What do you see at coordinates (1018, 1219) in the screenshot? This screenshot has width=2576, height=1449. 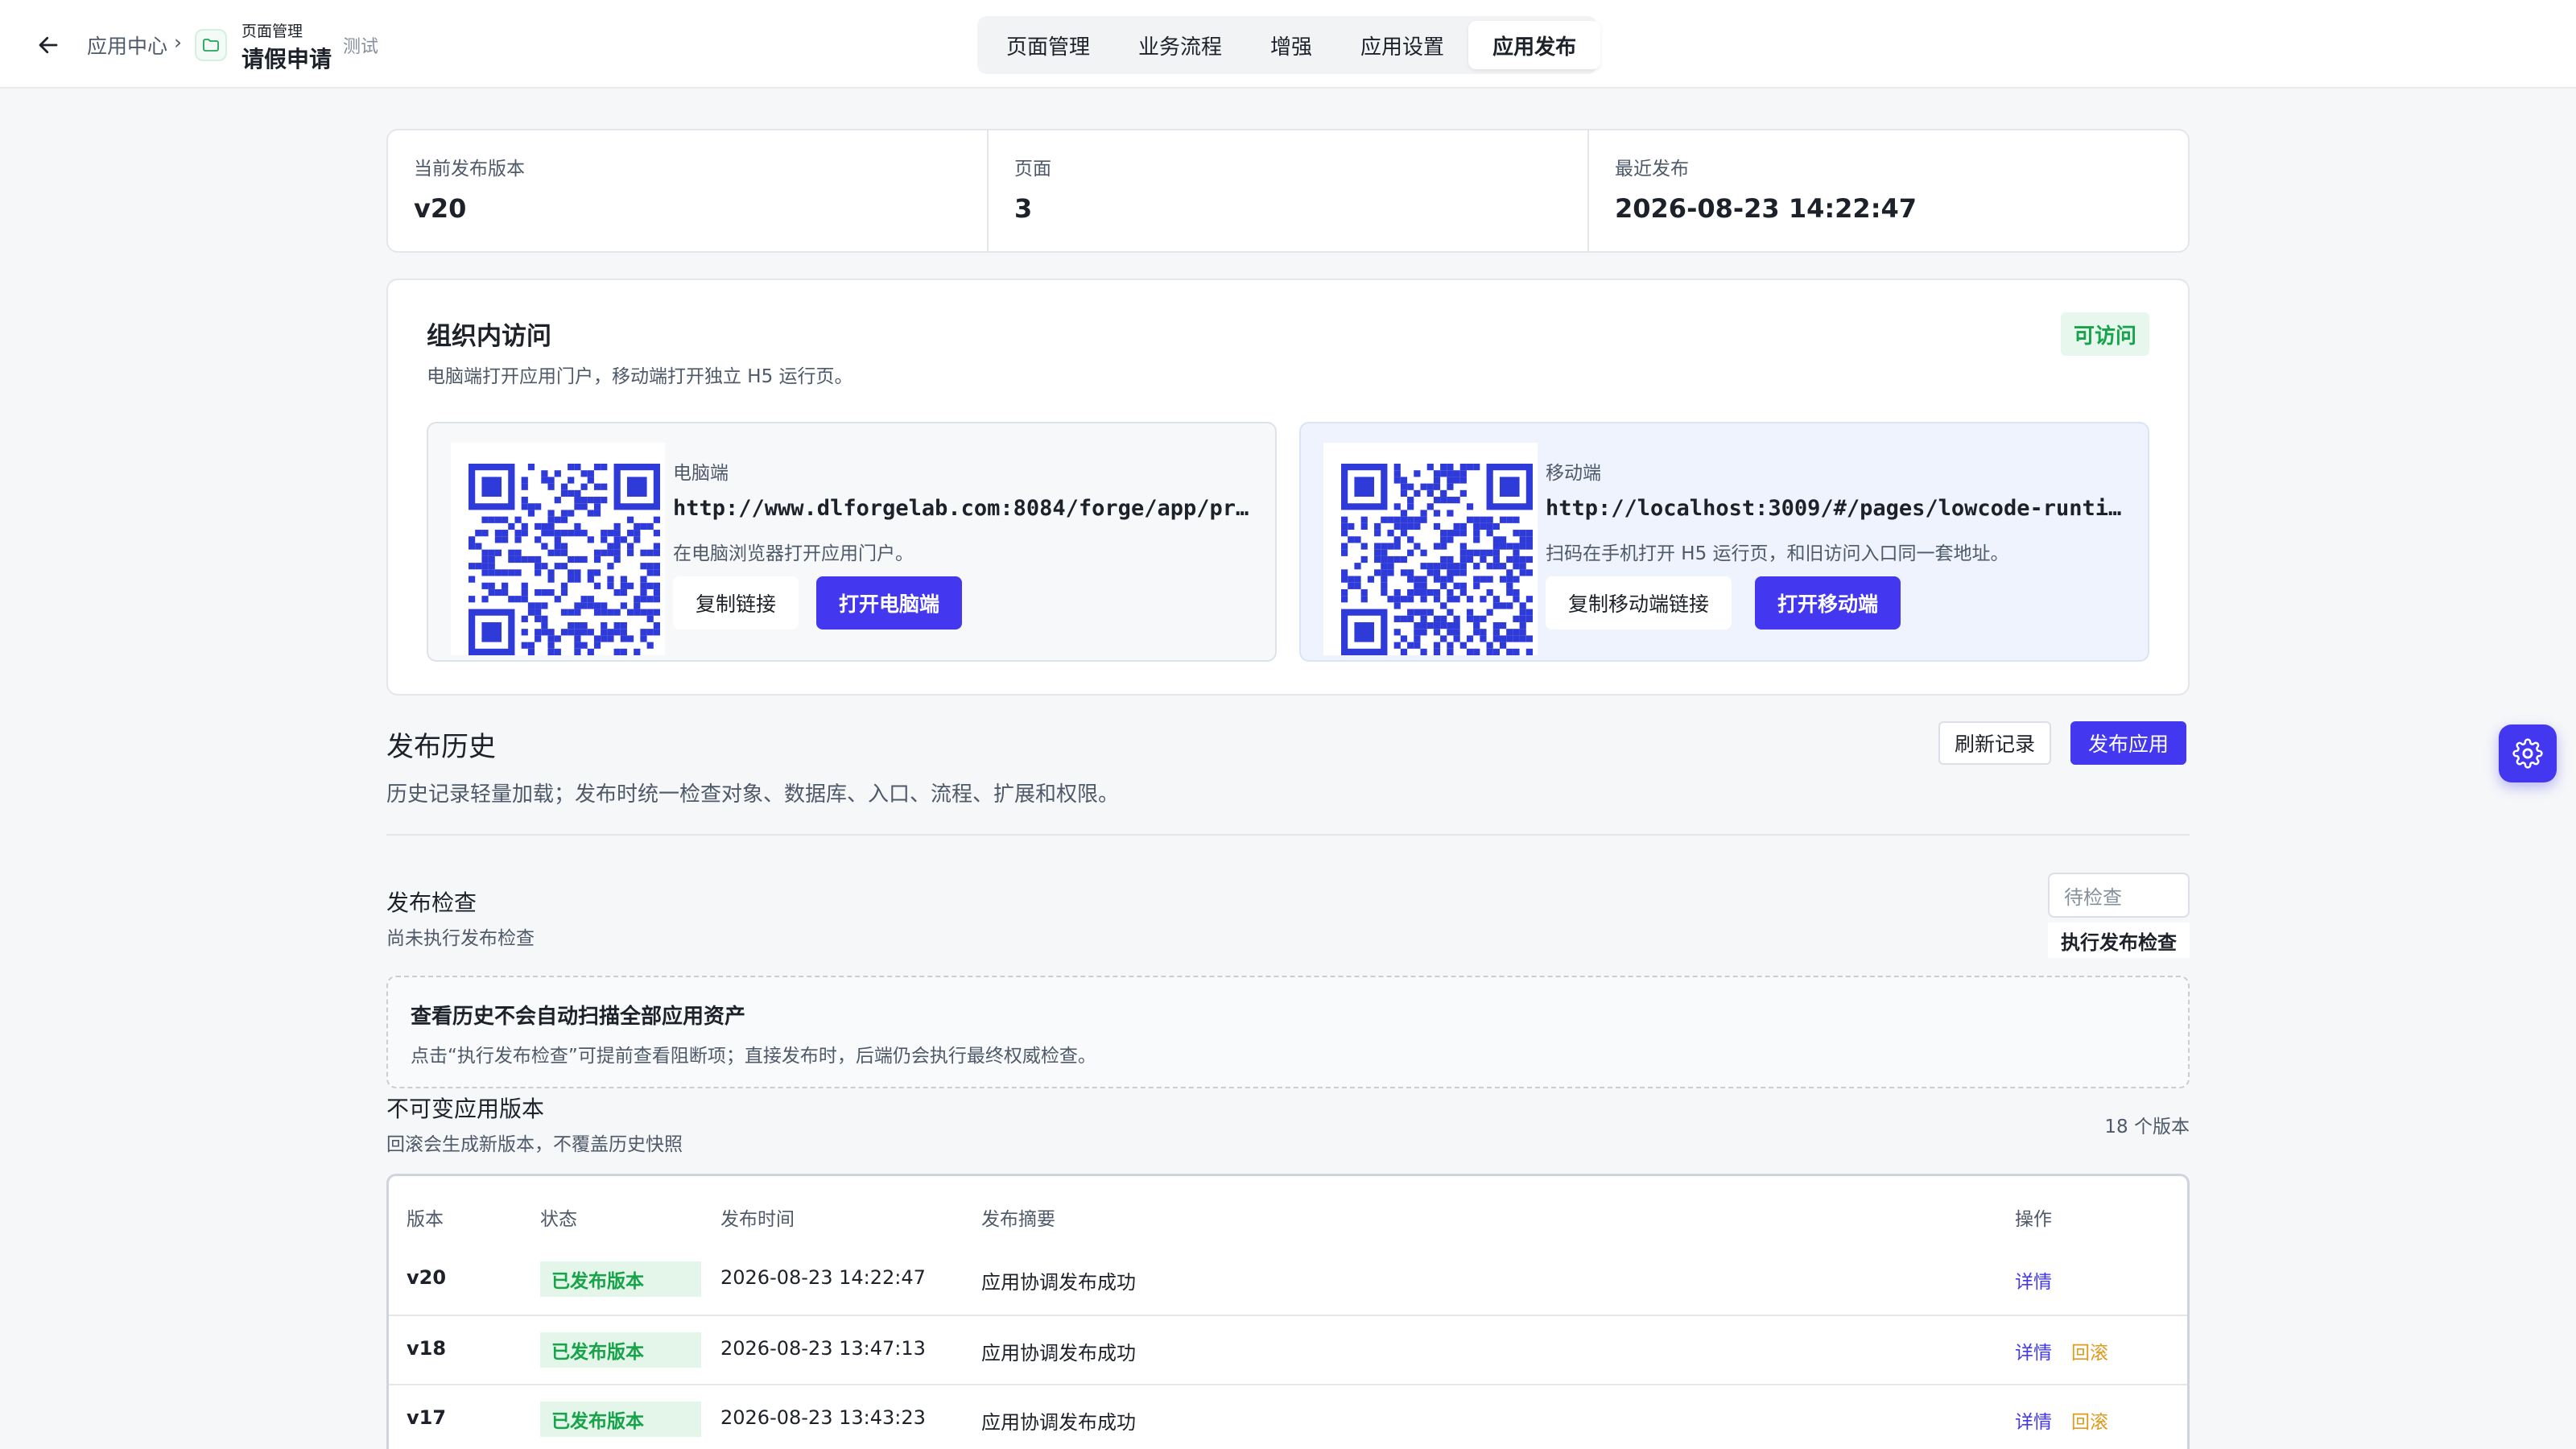 I see `column-header-summary: 发布摘要` at bounding box center [1018, 1219].